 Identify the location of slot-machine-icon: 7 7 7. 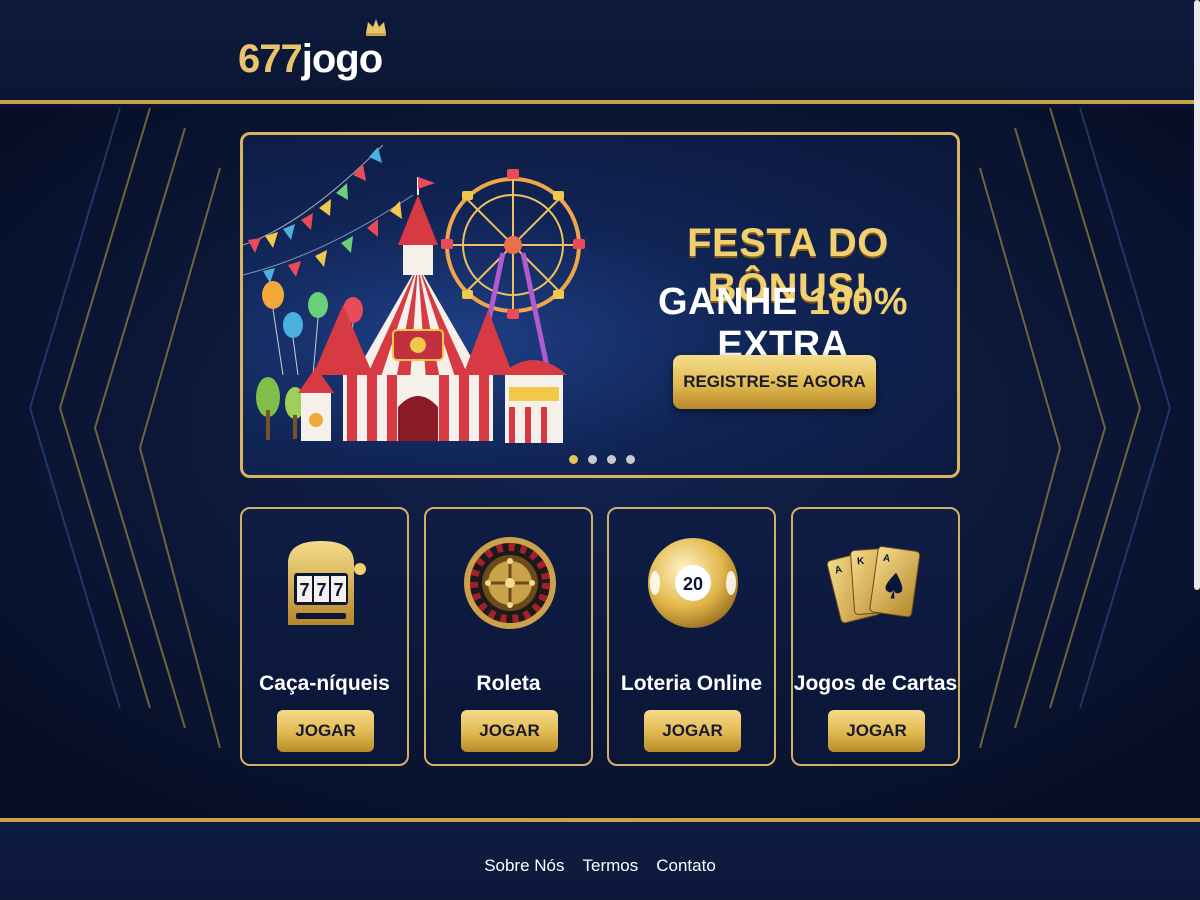
(327, 583).